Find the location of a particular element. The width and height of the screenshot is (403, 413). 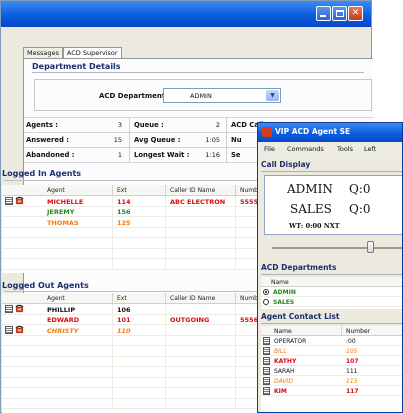

agent-name: JEREMY is located at coordinates (61, 212).